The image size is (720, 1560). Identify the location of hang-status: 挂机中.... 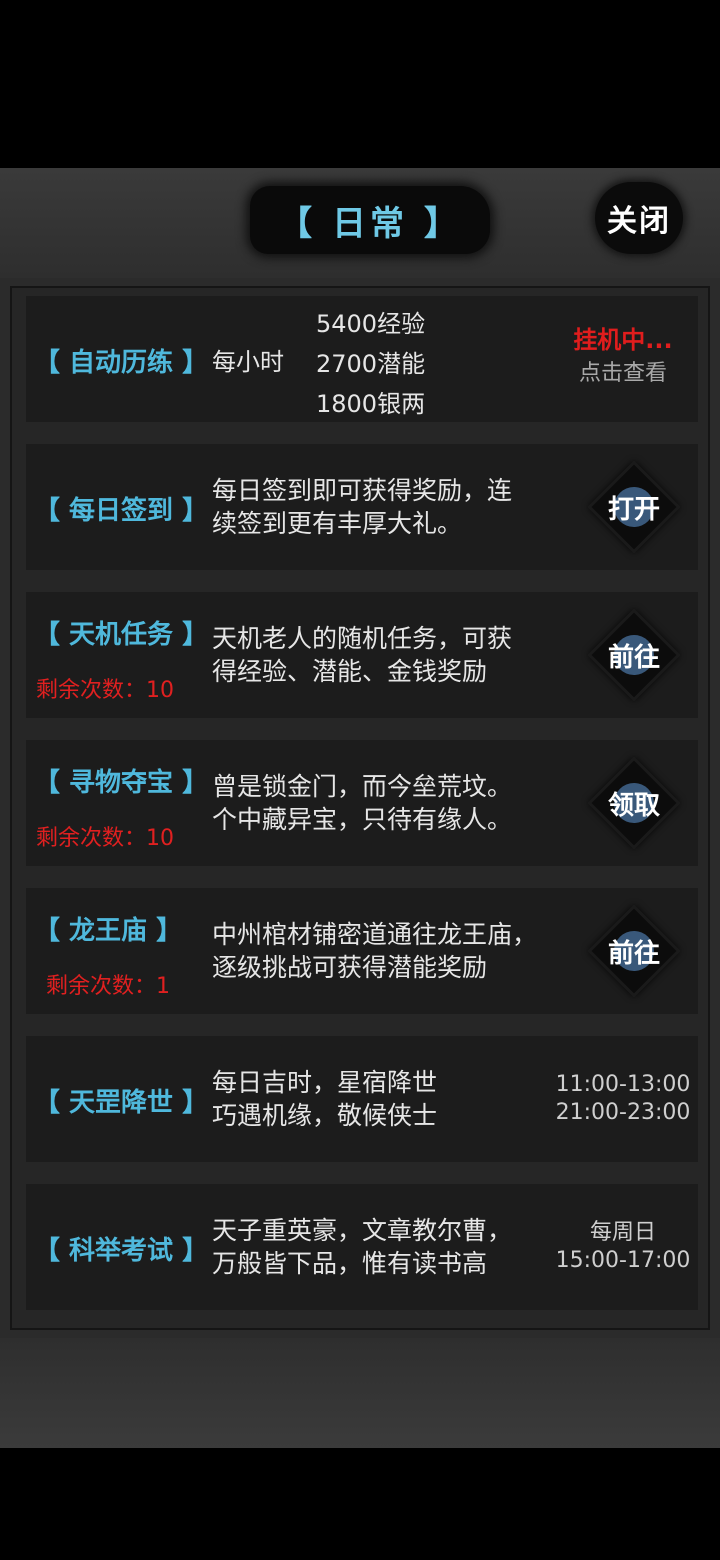
(623, 340).